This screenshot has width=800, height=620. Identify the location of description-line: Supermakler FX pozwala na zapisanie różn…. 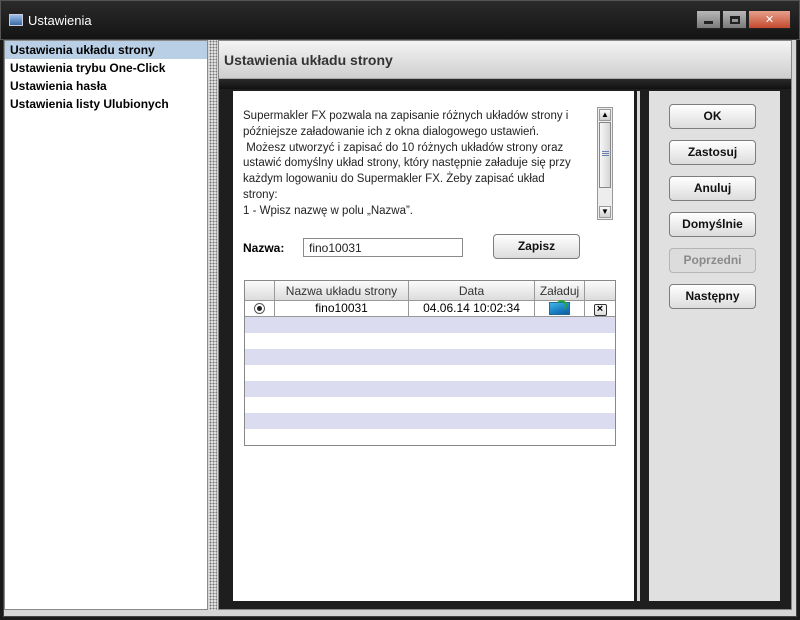
(406, 116).